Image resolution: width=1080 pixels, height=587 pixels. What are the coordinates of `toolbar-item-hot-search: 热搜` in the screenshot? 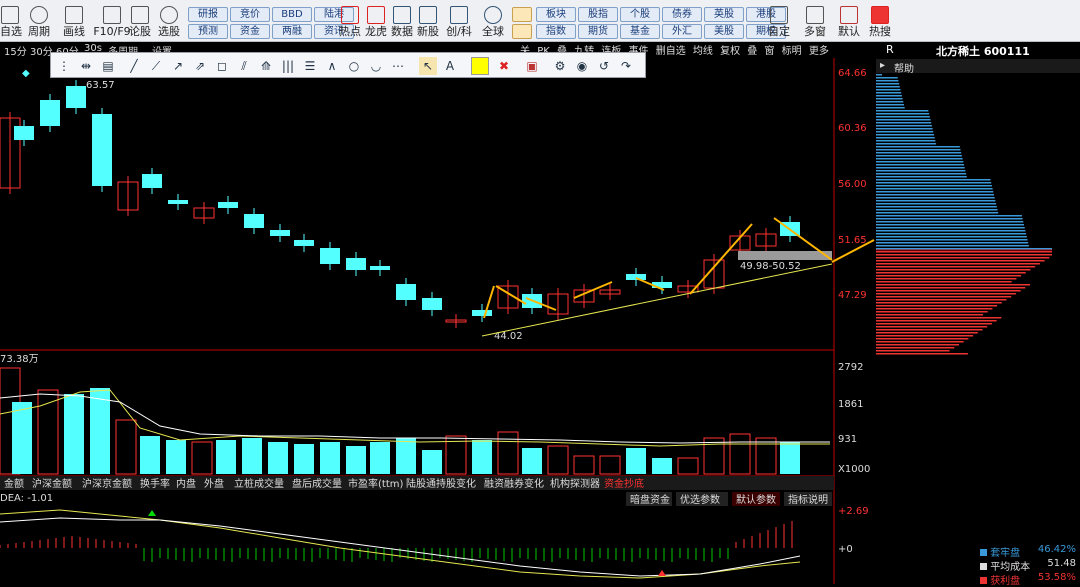 It's located at (880, 21).